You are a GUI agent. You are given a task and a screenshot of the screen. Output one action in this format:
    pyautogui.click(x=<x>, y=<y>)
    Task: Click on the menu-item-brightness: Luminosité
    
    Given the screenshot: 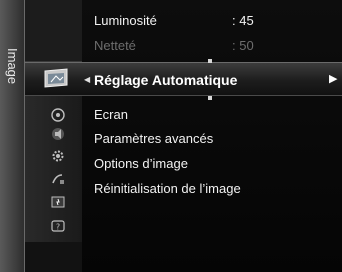 What is the action you would take?
    pyautogui.click(x=125, y=20)
    